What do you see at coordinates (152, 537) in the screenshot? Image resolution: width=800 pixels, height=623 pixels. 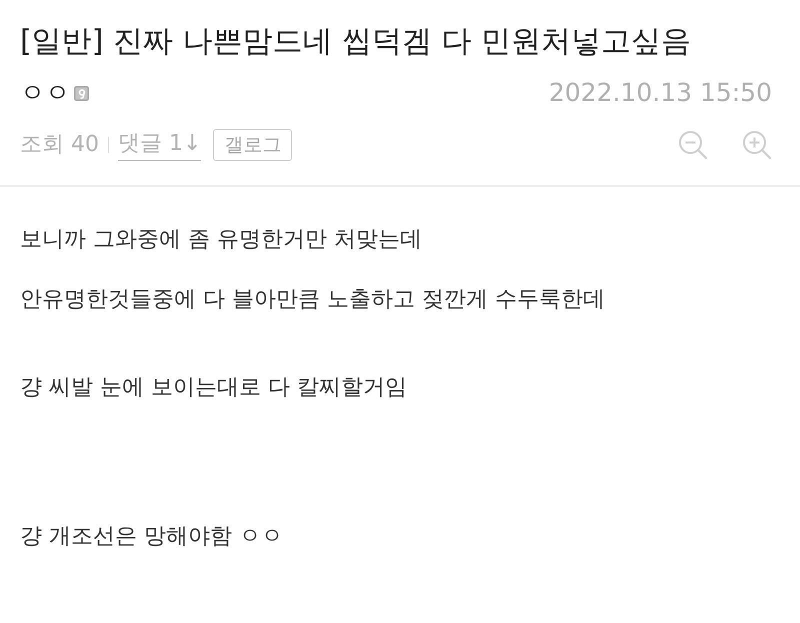 I see `body-paragraph: 걍 개조선은 망해야함 ㅇㅇ` at bounding box center [152, 537].